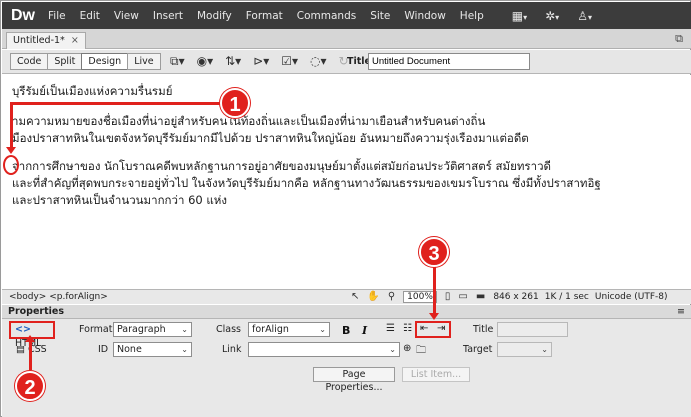  What do you see at coordinates (532, 329) in the screenshot?
I see `title-attr-input` at bounding box center [532, 329].